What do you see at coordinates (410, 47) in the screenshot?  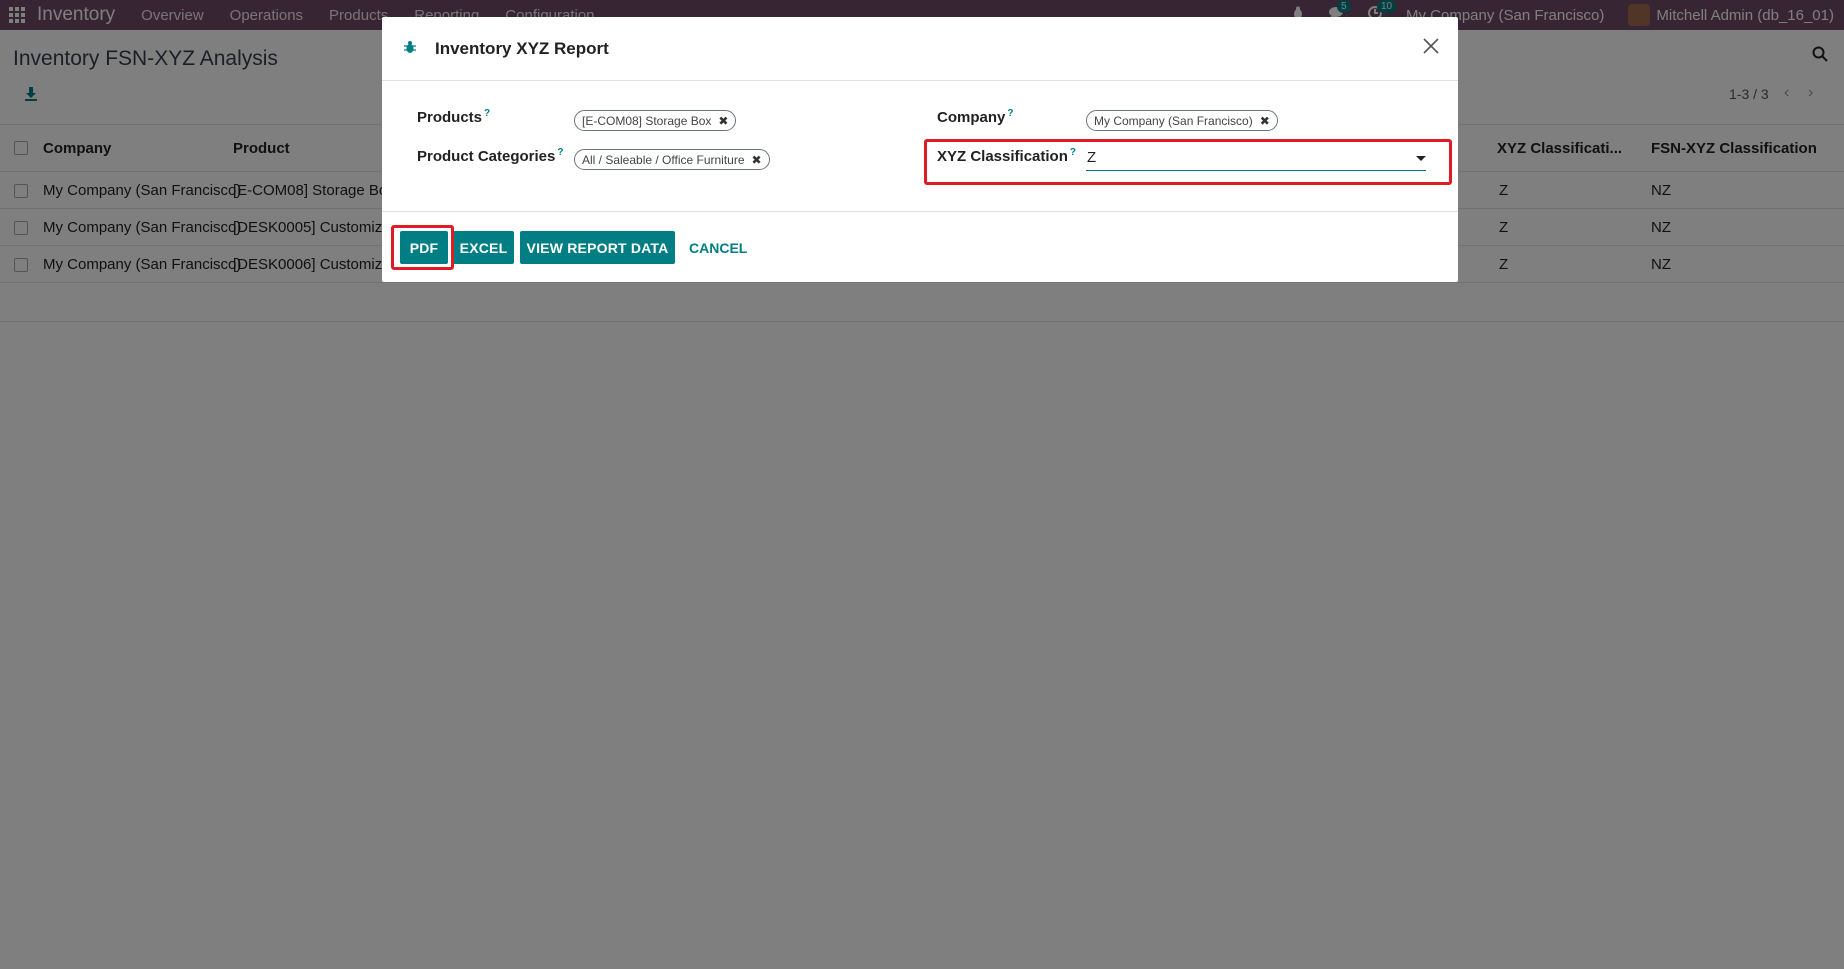 I see `debug-bug-icon` at bounding box center [410, 47].